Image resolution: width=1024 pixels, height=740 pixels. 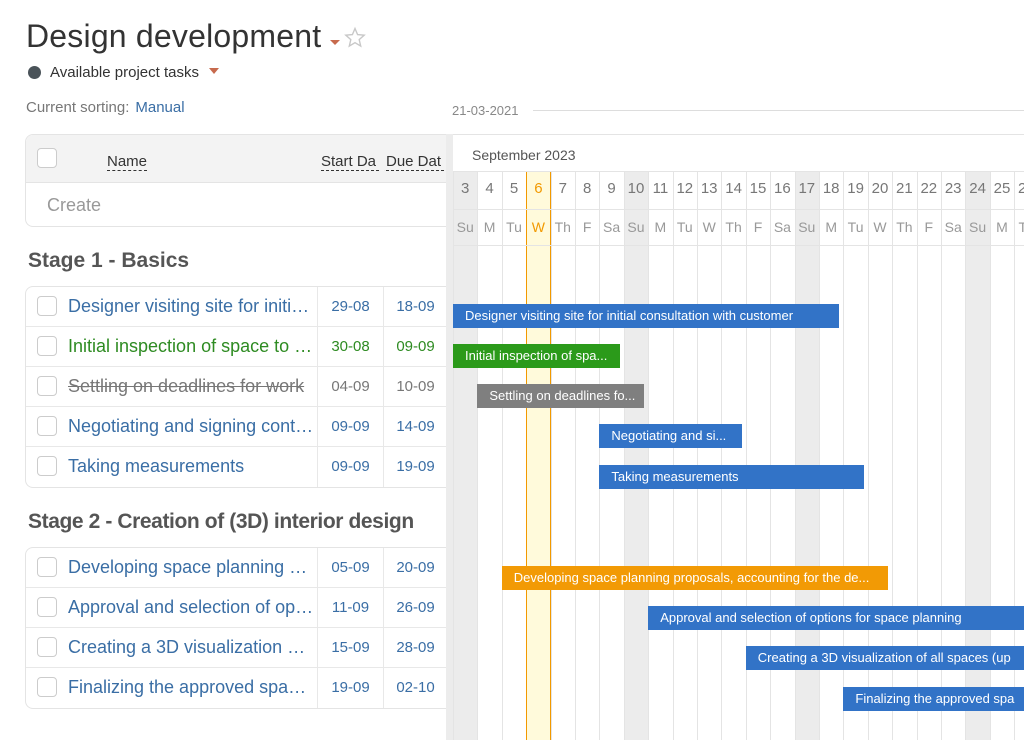 What do you see at coordinates (350, 608) in the screenshot?
I see `task-start-date: 11-09` at bounding box center [350, 608].